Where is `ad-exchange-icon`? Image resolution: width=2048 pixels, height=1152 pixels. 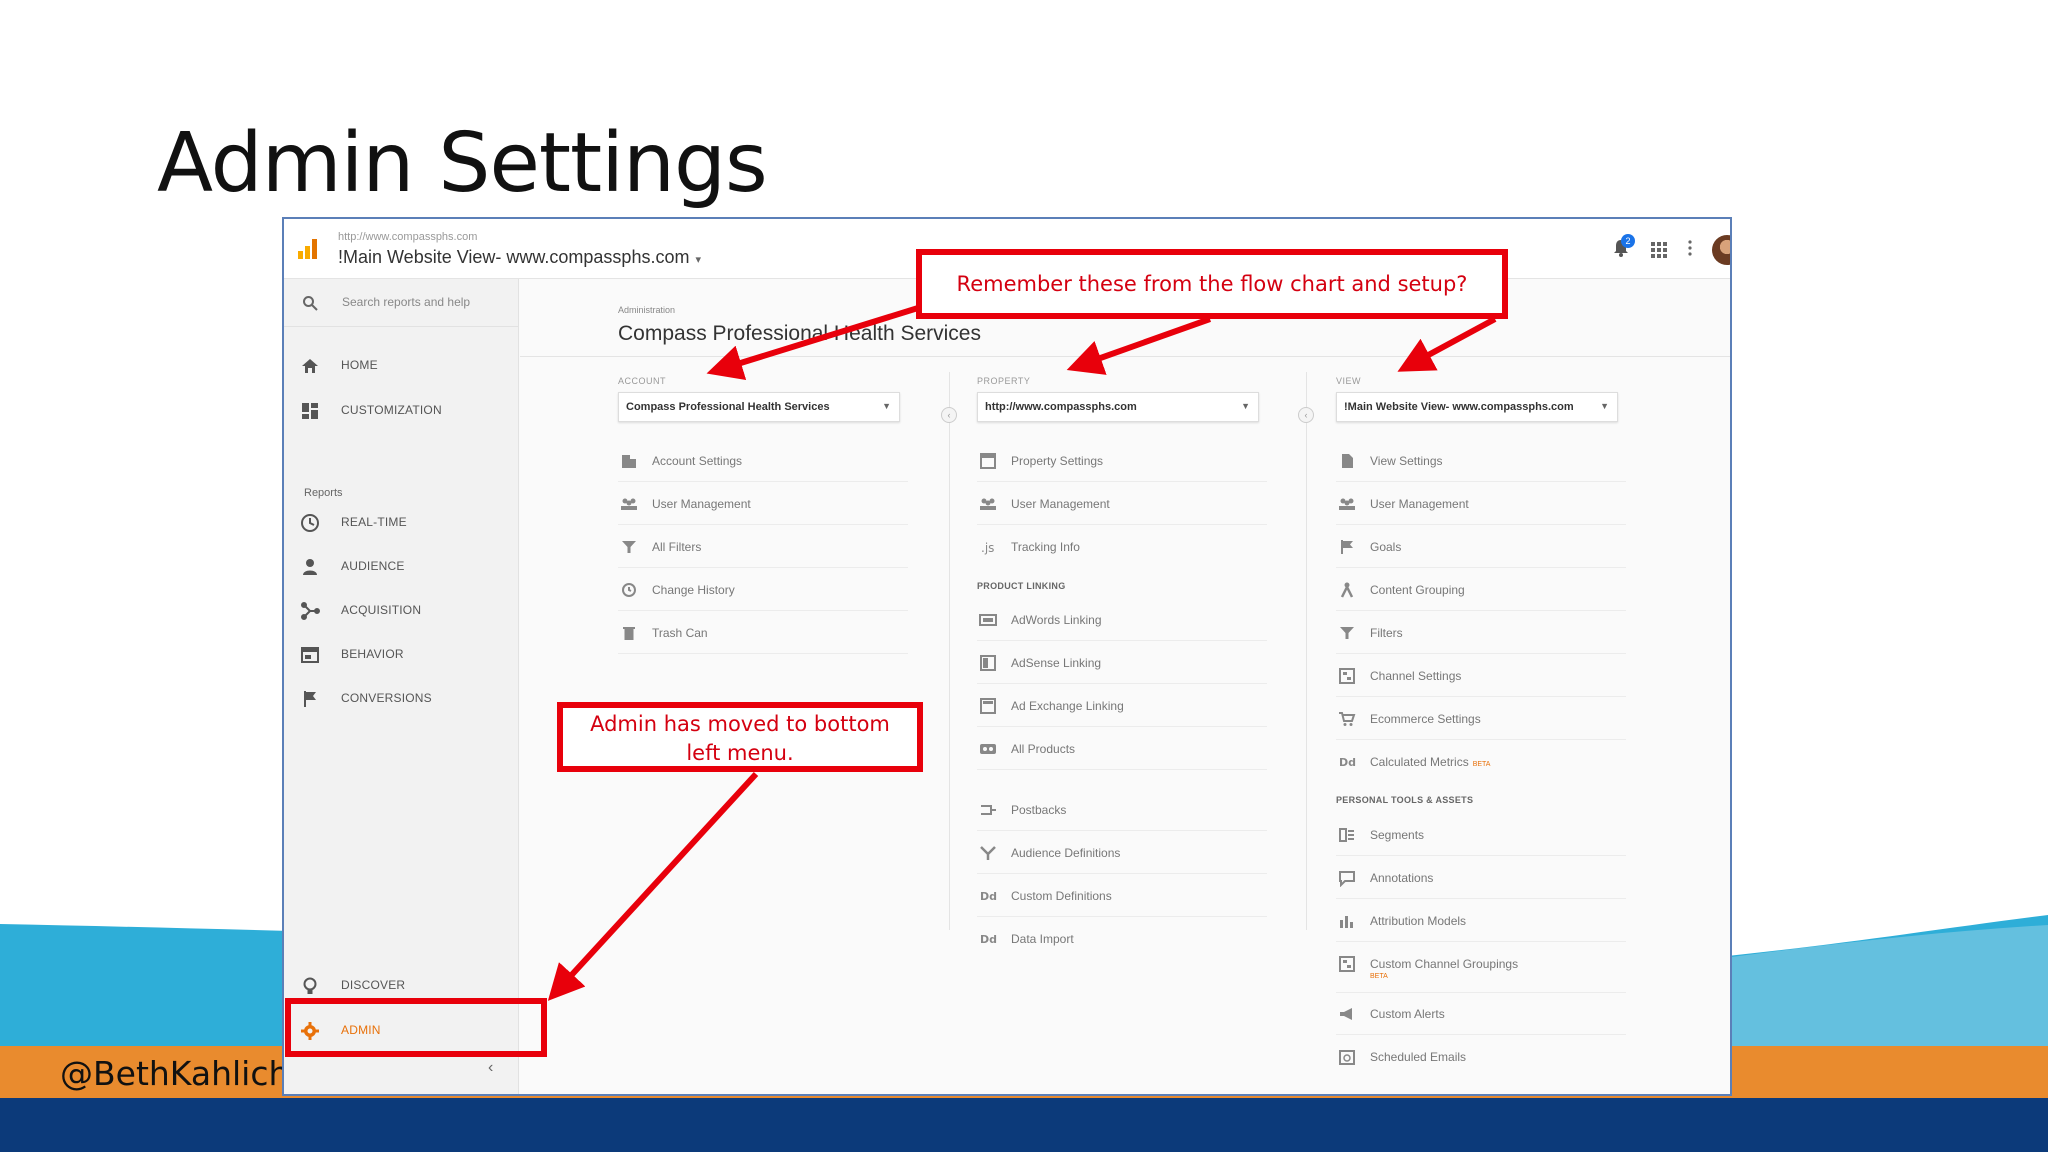
ad-exchange-icon is located at coordinates (988, 706).